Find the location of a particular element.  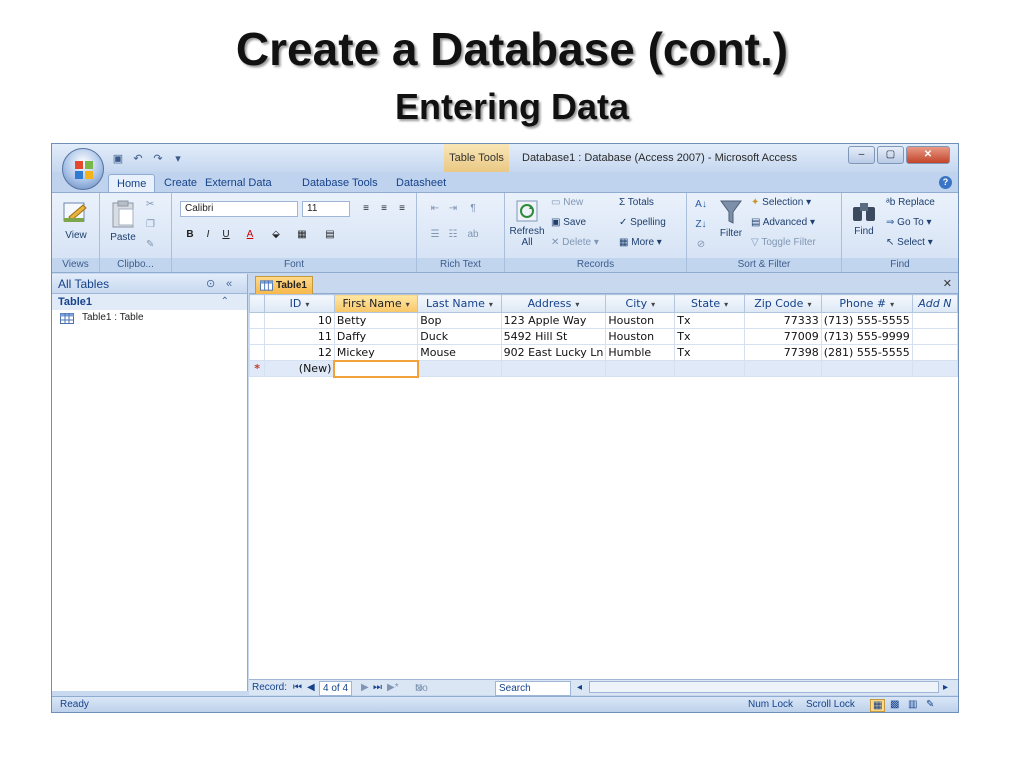

selection-button: ✦ Selection ▾ is located at coordinates (781, 202).